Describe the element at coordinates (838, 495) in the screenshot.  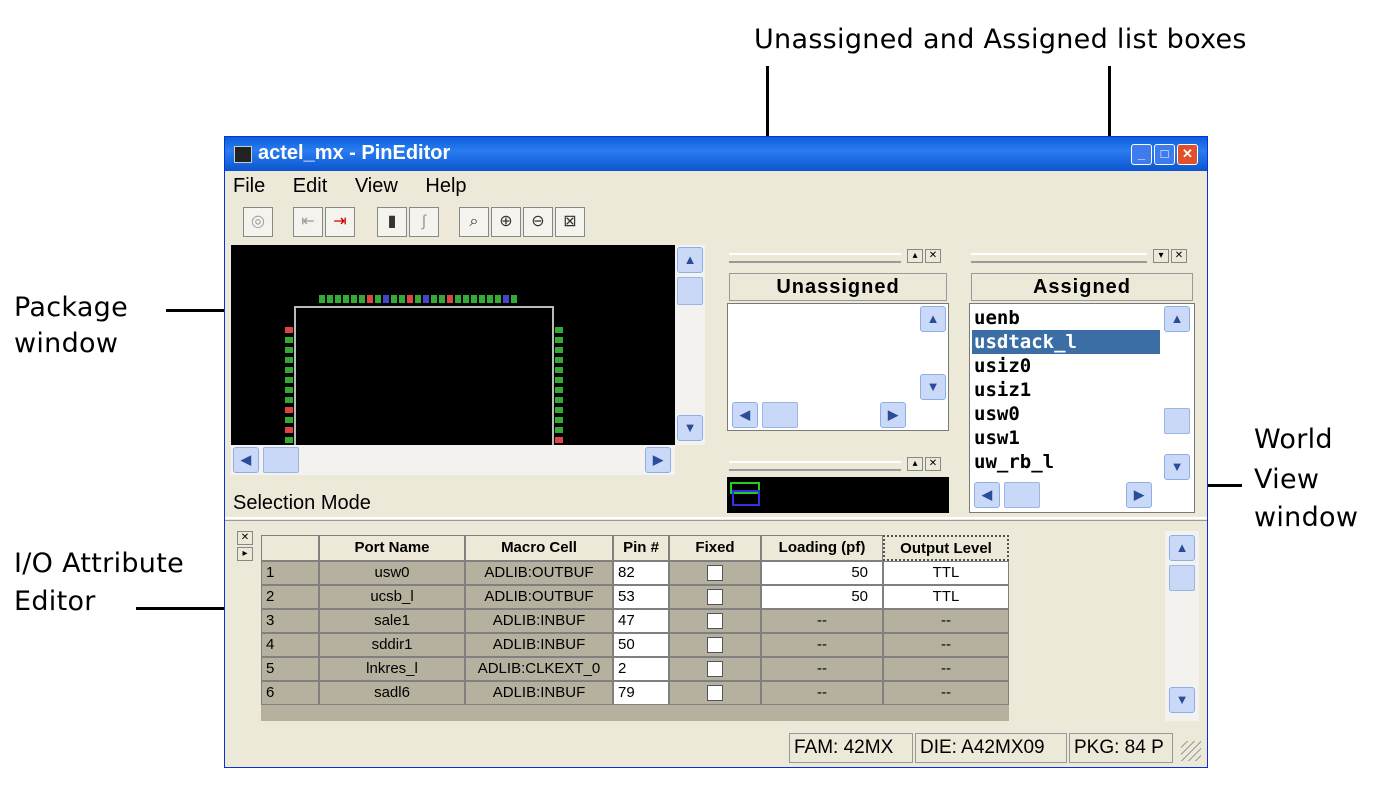
I see `world-view` at that location.